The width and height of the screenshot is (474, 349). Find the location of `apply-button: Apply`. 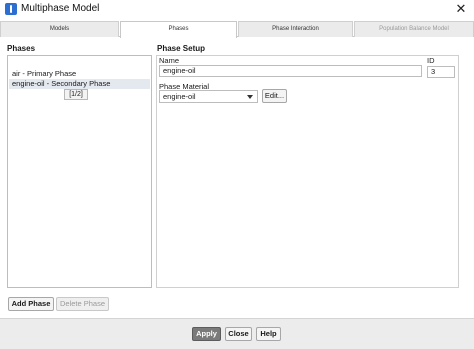

apply-button: Apply is located at coordinates (206, 334).